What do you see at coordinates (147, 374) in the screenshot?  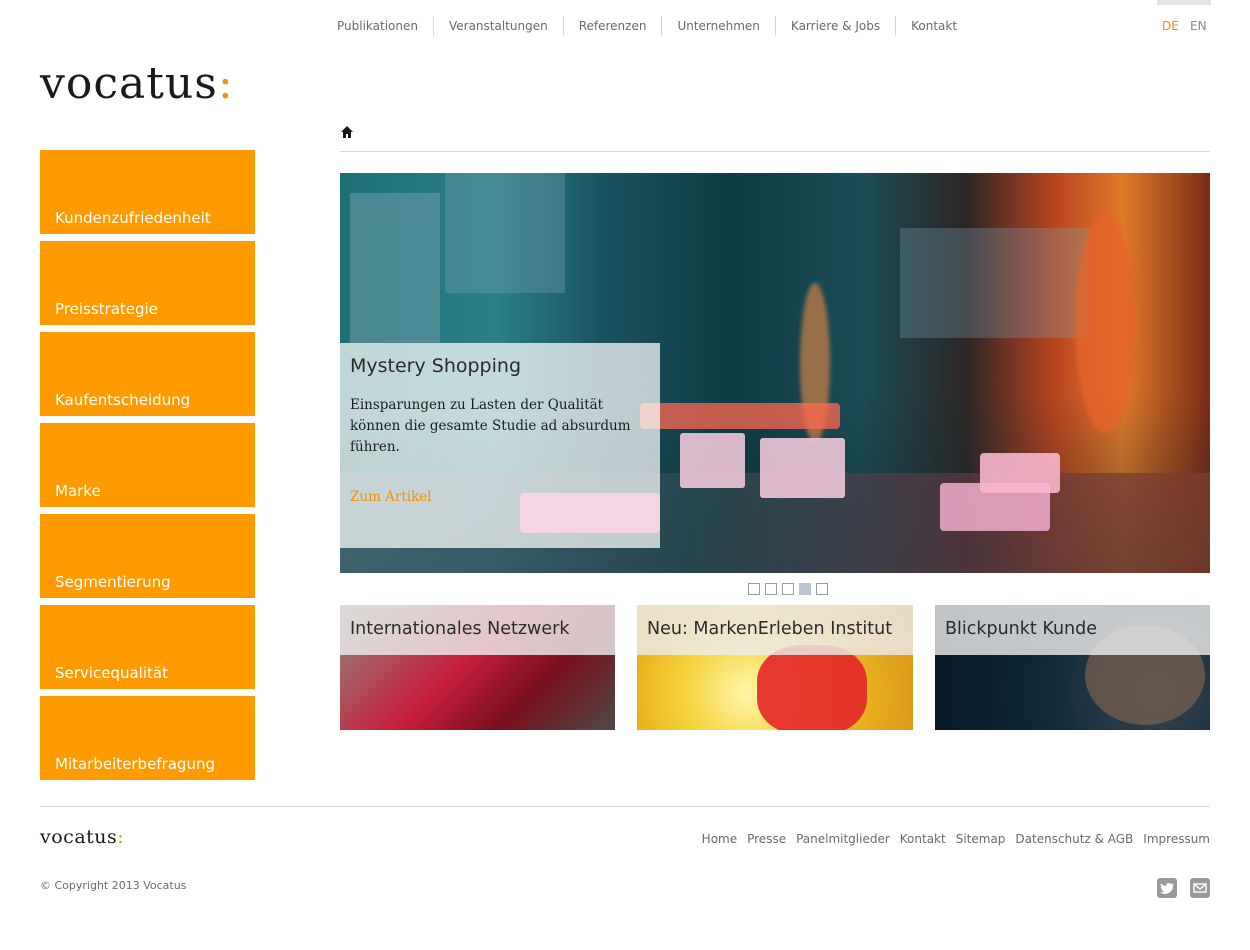 I see `sidebar-item-kaufentscheidung: Kaufentscheidung` at bounding box center [147, 374].